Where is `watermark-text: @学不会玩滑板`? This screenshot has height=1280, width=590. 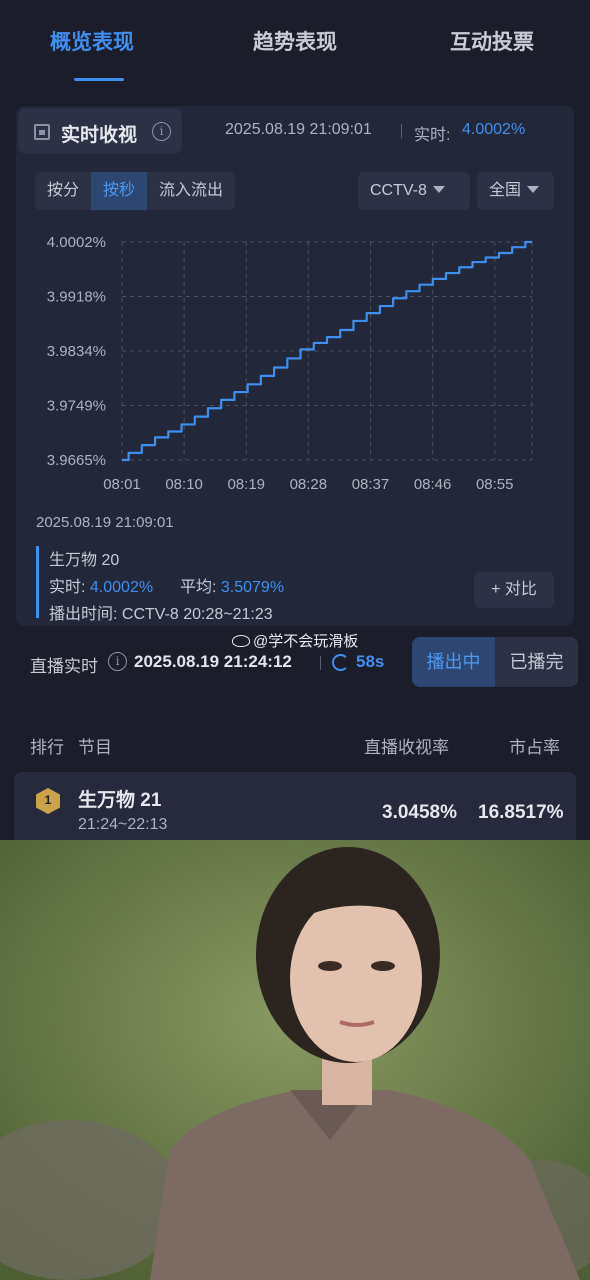
watermark-text: @学不会玩滑板 is located at coordinates (306, 641).